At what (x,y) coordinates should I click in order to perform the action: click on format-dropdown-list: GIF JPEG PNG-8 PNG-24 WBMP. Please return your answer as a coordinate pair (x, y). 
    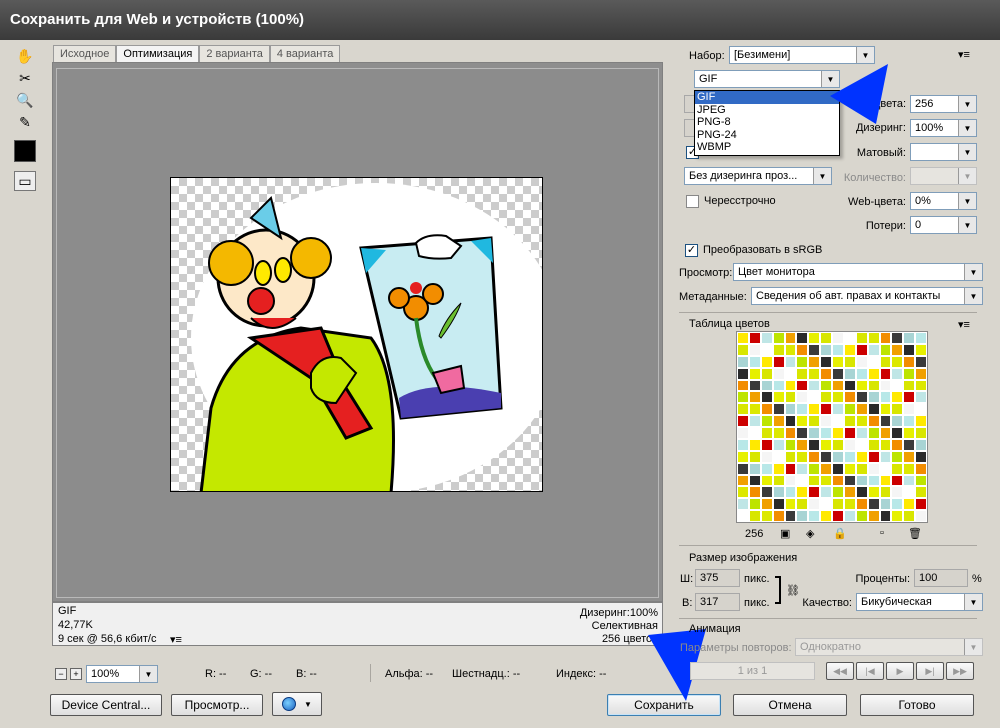
    Looking at the image, I should click on (767, 123).